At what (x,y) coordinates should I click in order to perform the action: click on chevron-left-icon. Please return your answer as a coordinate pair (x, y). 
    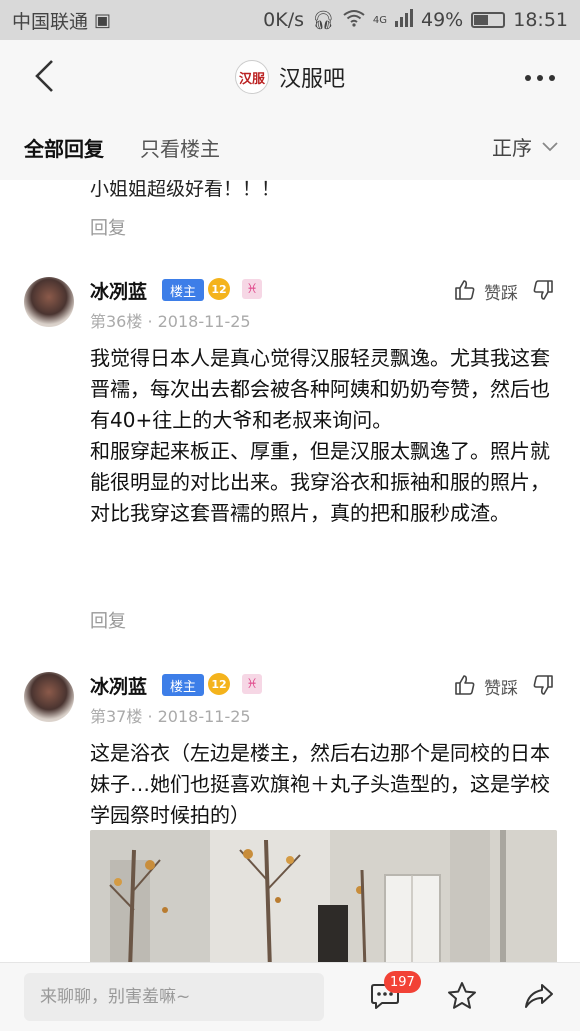
    Looking at the image, I should click on (44, 76).